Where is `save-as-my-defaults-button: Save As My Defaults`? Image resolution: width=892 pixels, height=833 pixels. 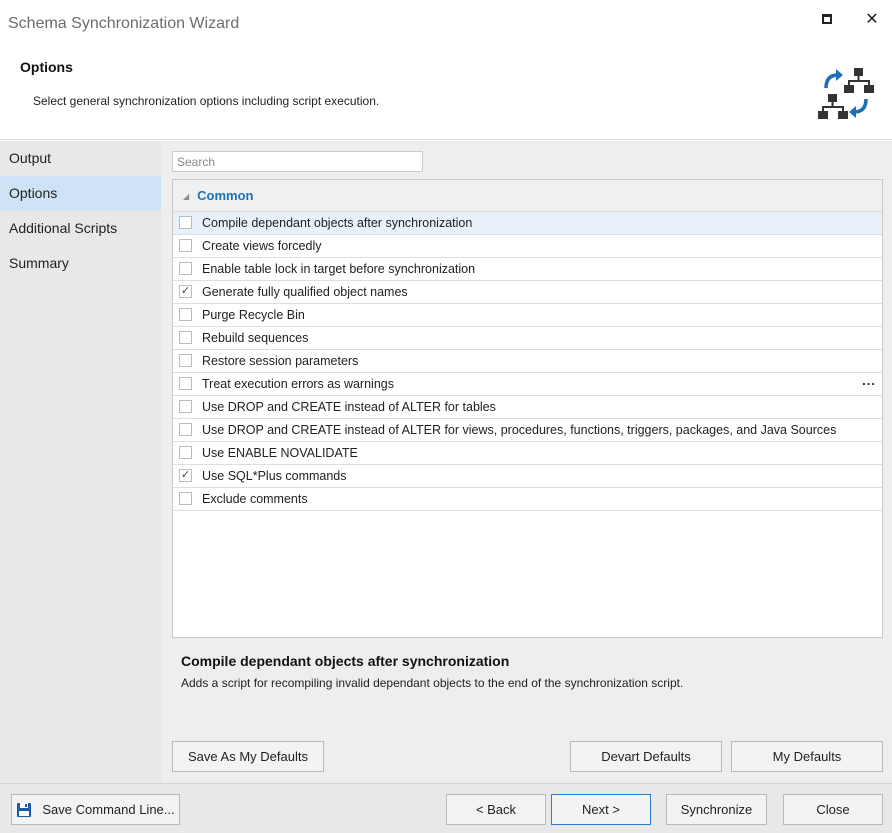 save-as-my-defaults-button: Save As My Defaults is located at coordinates (248, 756).